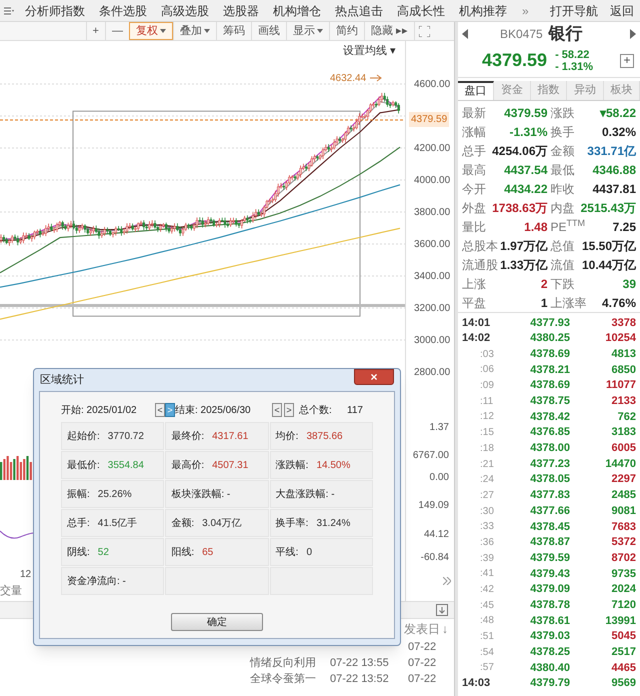  I want to click on arrow-button: >, so click(289, 410).